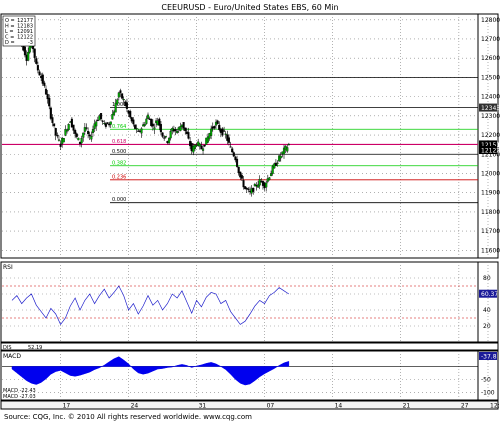  Describe the element at coordinates (150, 305) in the screenshot. I see `rsi-line` at that location.